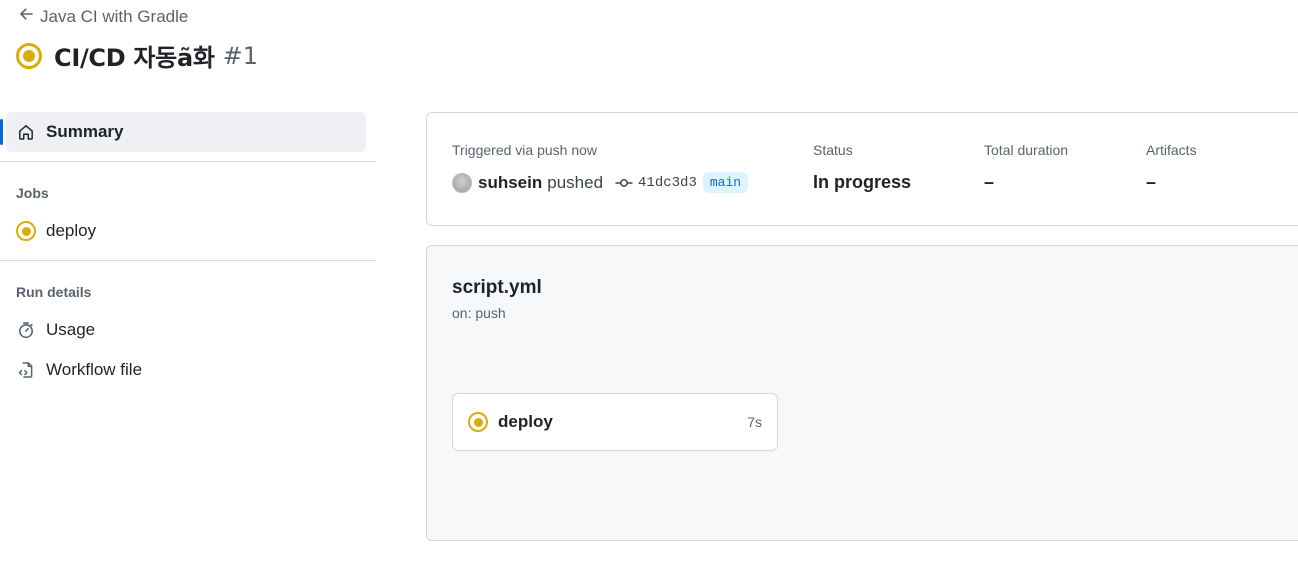  Describe the element at coordinates (575, 182) in the screenshot. I see `action-text: pushed` at that location.